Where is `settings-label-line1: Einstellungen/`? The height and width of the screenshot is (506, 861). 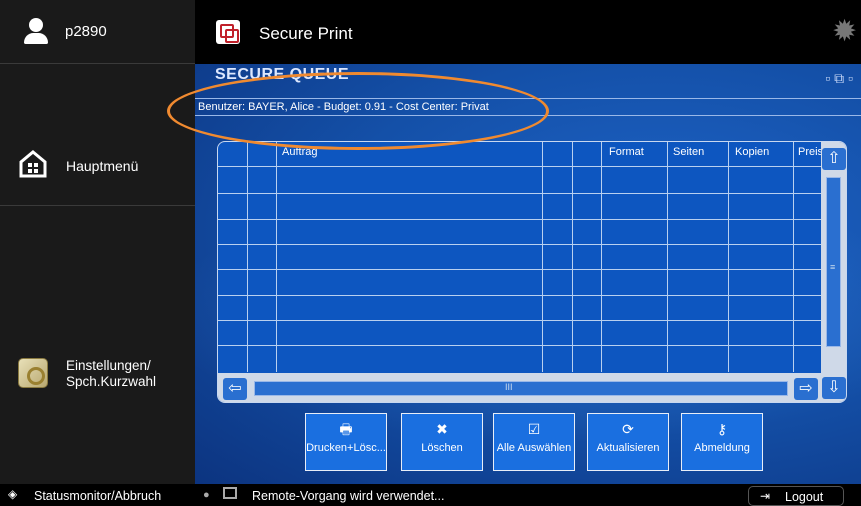
settings-label-line1: Einstellungen/ is located at coordinates (108, 365).